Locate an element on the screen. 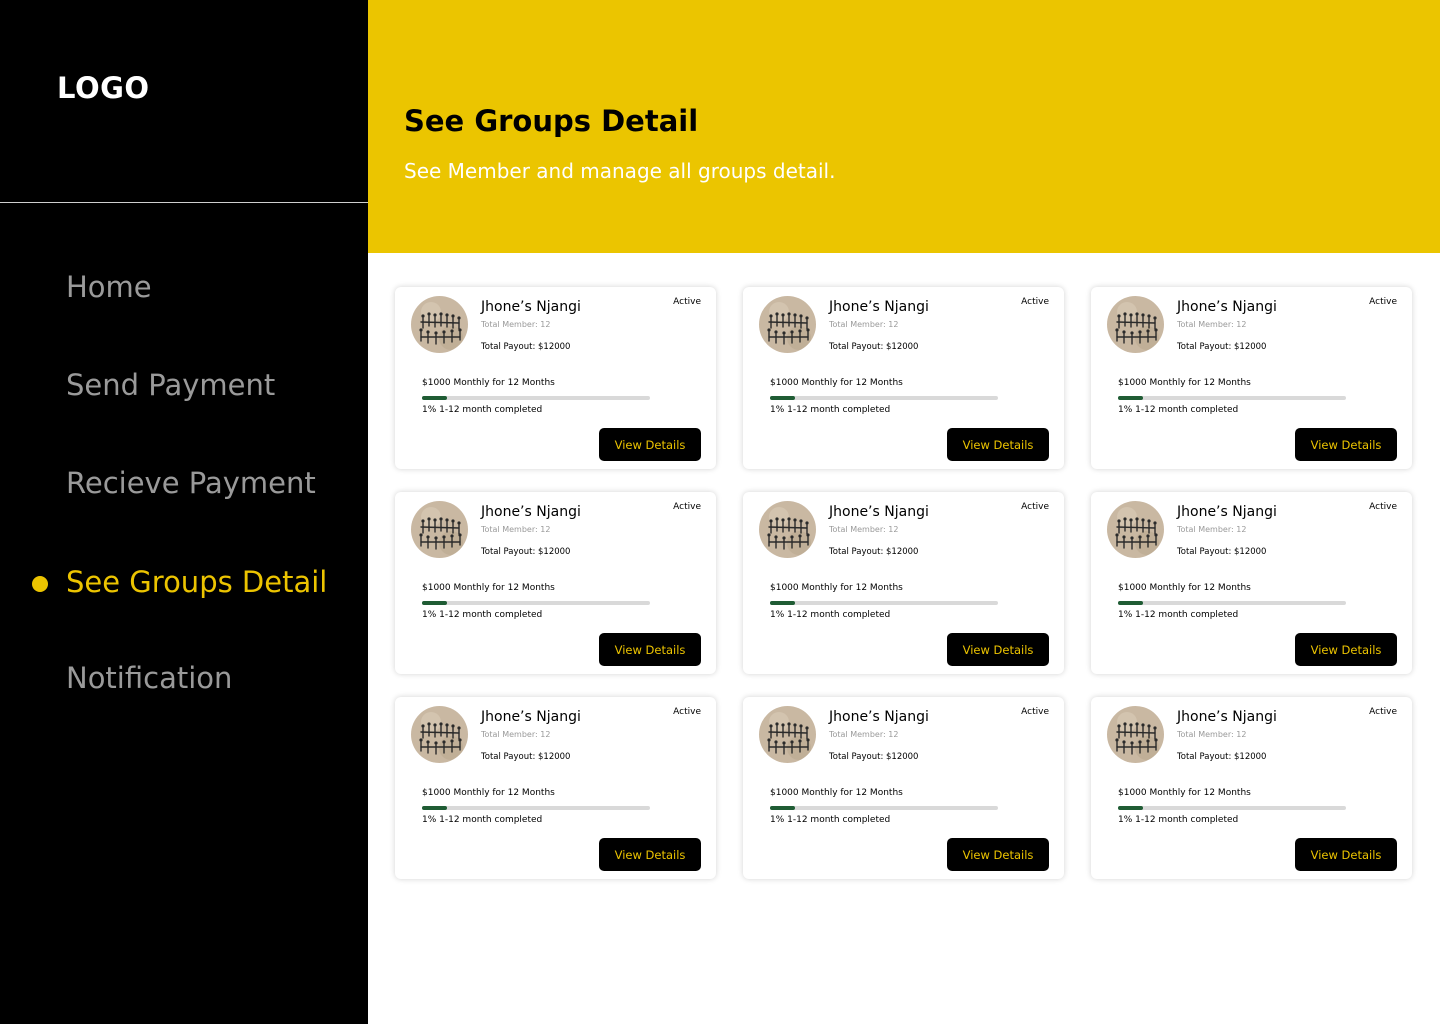 The height and width of the screenshot is (1024, 1440). page-title: See Groups Detail is located at coordinates (551, 121).